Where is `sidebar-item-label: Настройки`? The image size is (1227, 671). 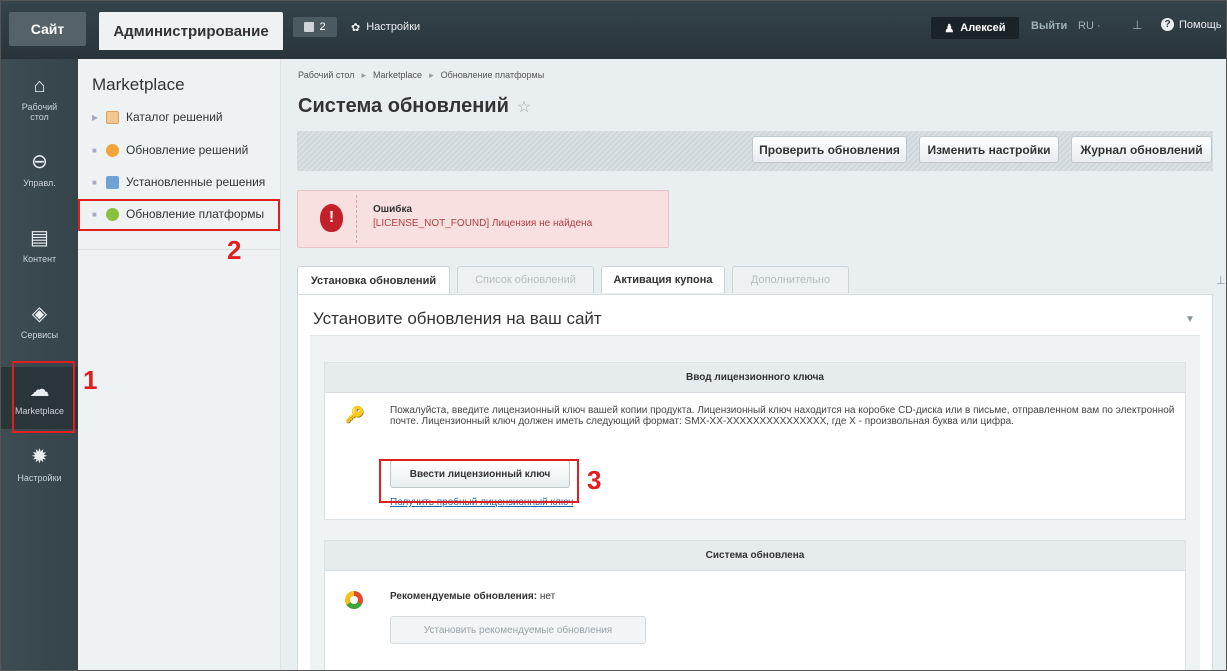 sidebar-item-label: Настройки is located at coordinates (39, 478).